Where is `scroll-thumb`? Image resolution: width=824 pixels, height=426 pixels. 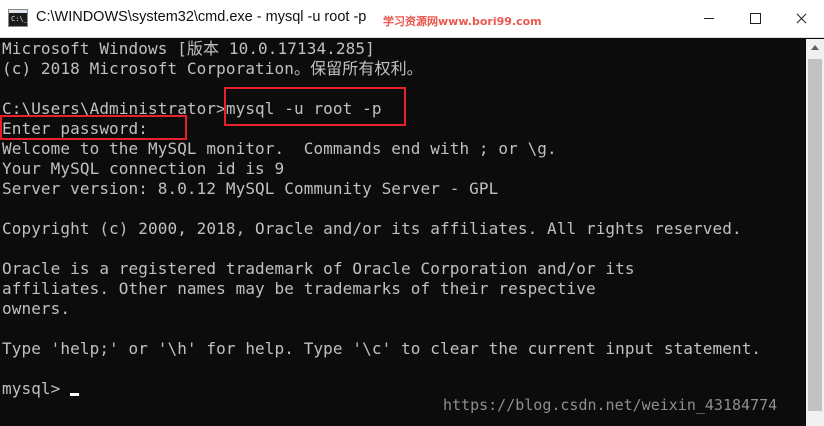
scroll-thumb is located at coordinates (815, 235).